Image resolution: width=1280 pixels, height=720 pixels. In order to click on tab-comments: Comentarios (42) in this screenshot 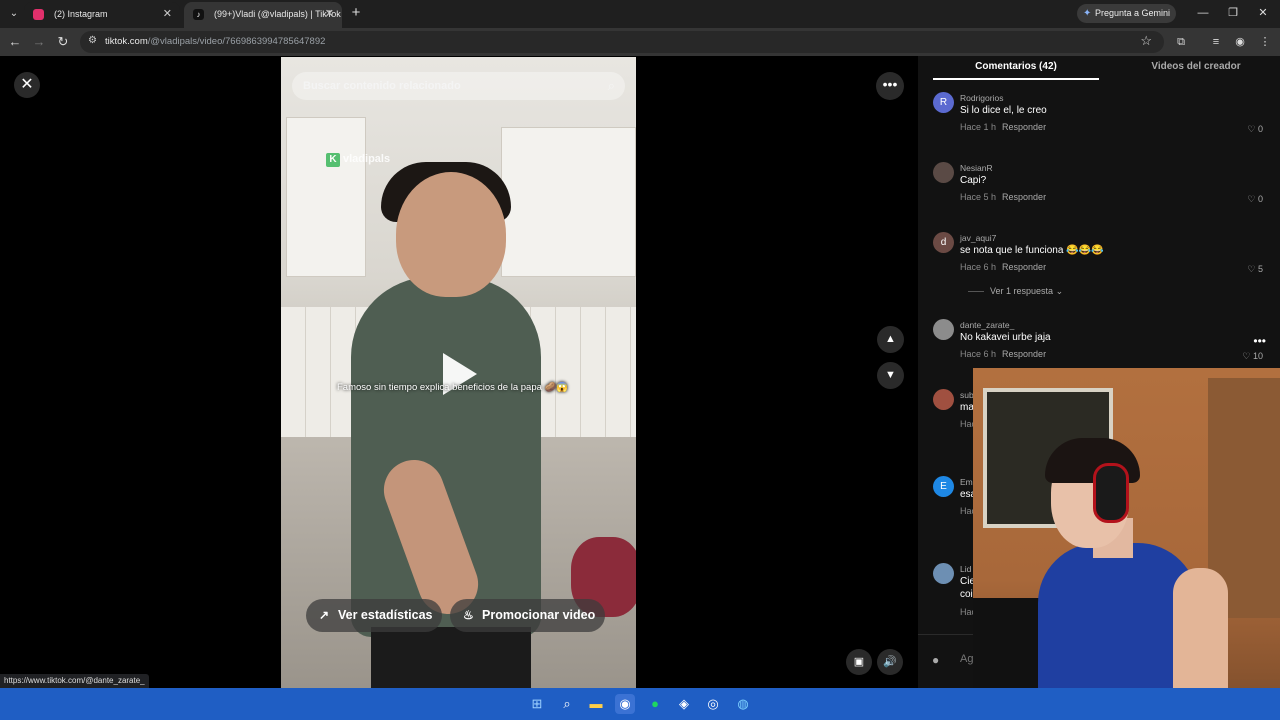, I will do `click(1016, 68)`.